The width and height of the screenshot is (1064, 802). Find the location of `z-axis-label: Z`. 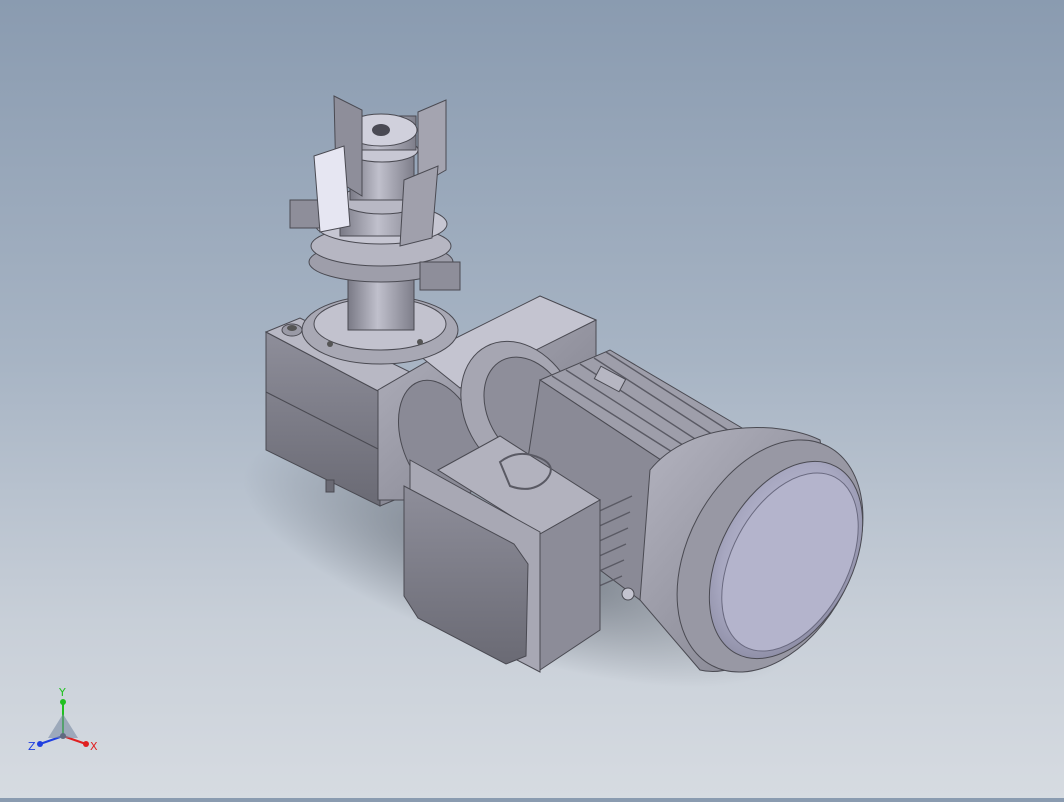

z-axis-label: Z is located at coordinates (32, 746).